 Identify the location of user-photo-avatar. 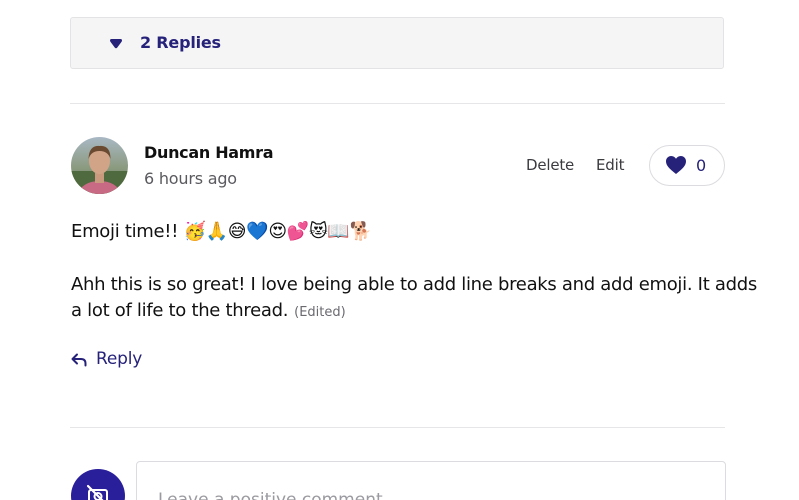
(99, 165).